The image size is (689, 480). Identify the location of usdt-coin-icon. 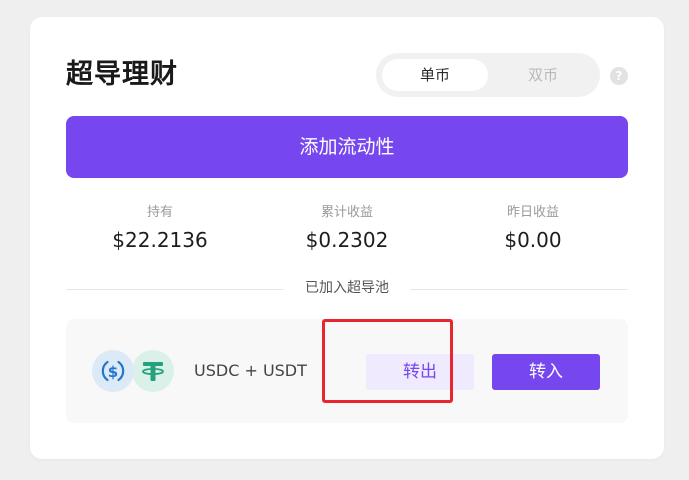
(153, 371).